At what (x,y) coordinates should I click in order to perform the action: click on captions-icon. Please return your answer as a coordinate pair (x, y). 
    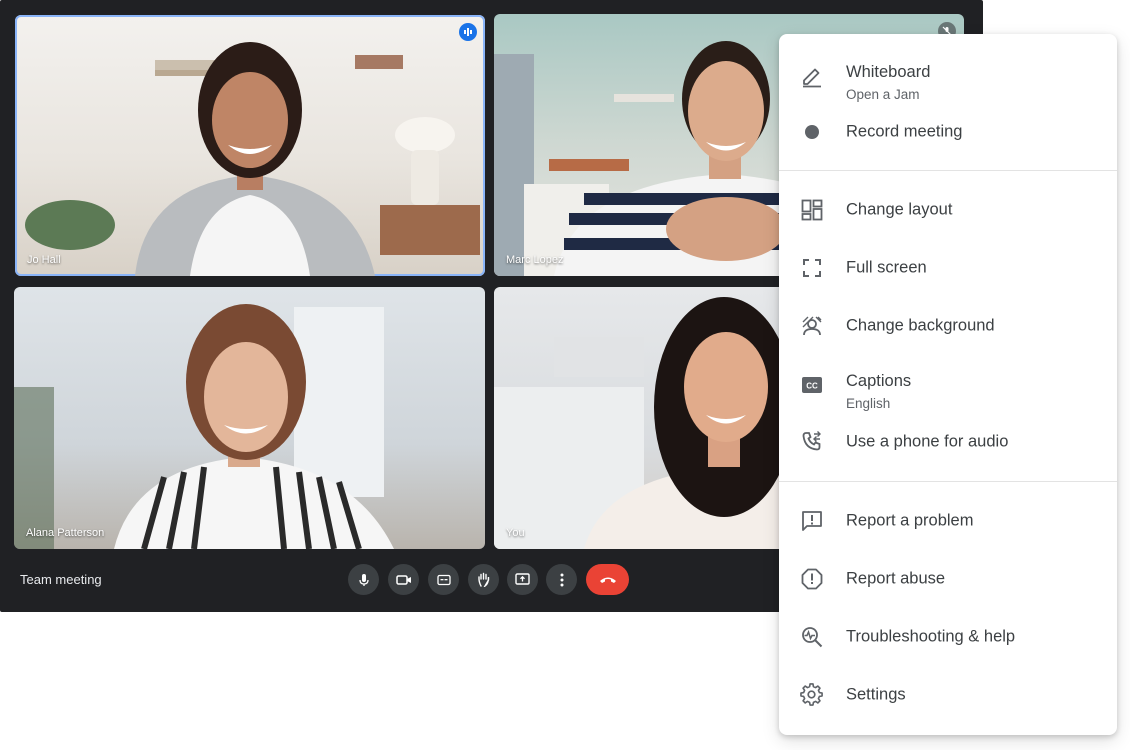
    Looking at the image, I should click on (443, 579).